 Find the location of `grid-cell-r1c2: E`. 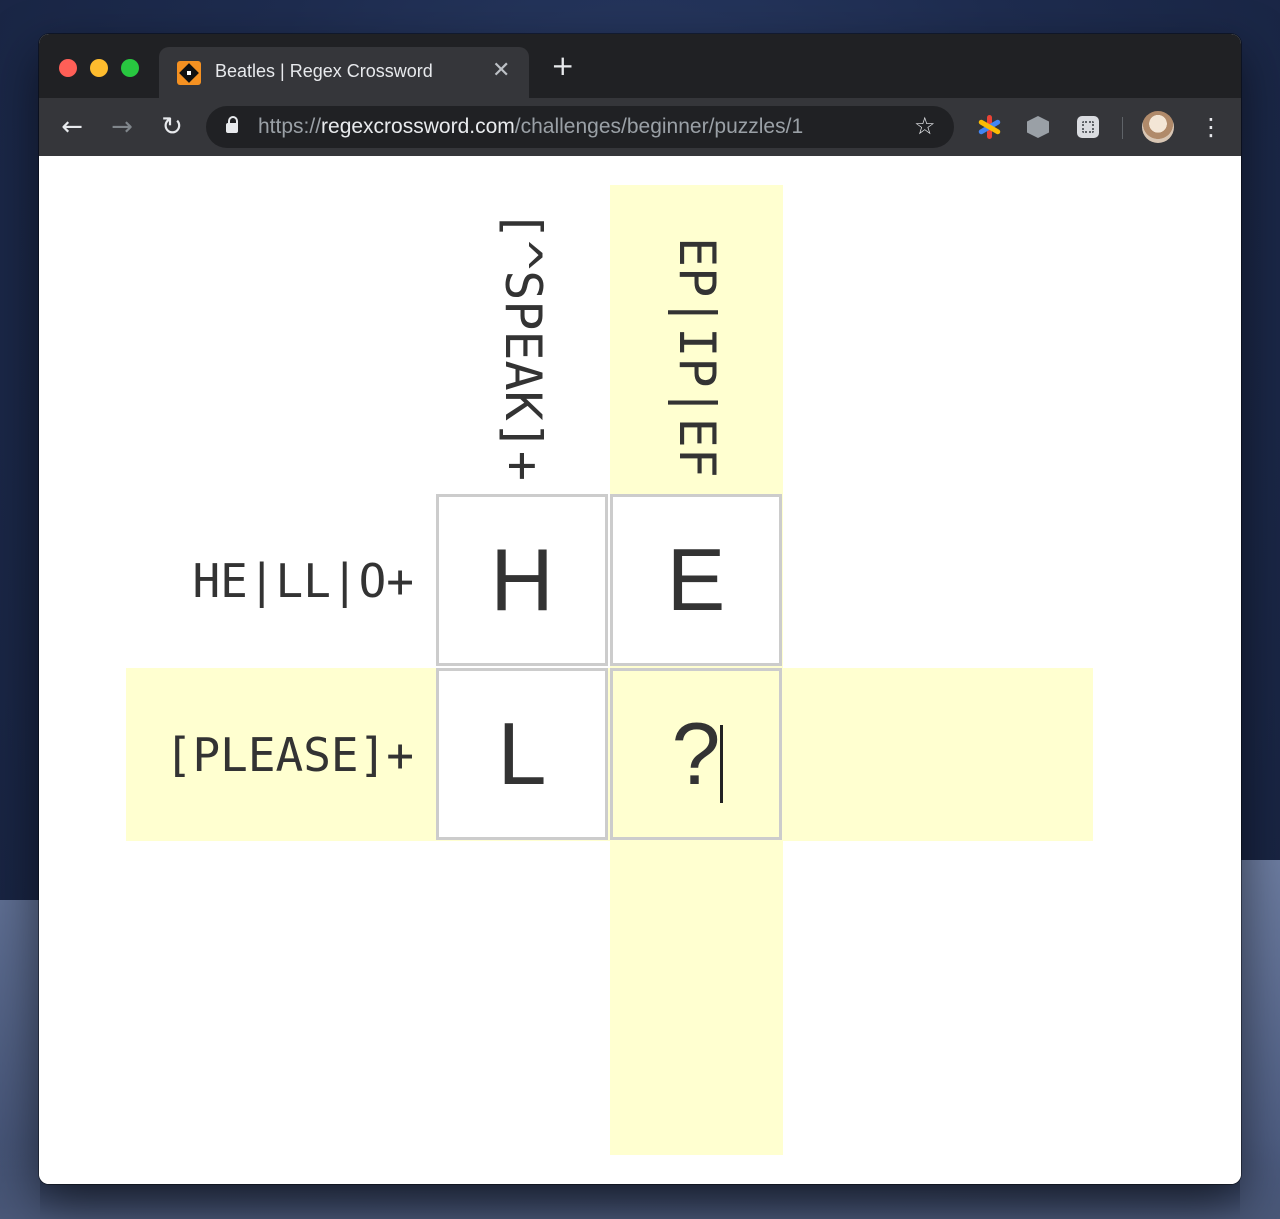

grid-cell-r1c2: E is located at coordinates (696, 580).